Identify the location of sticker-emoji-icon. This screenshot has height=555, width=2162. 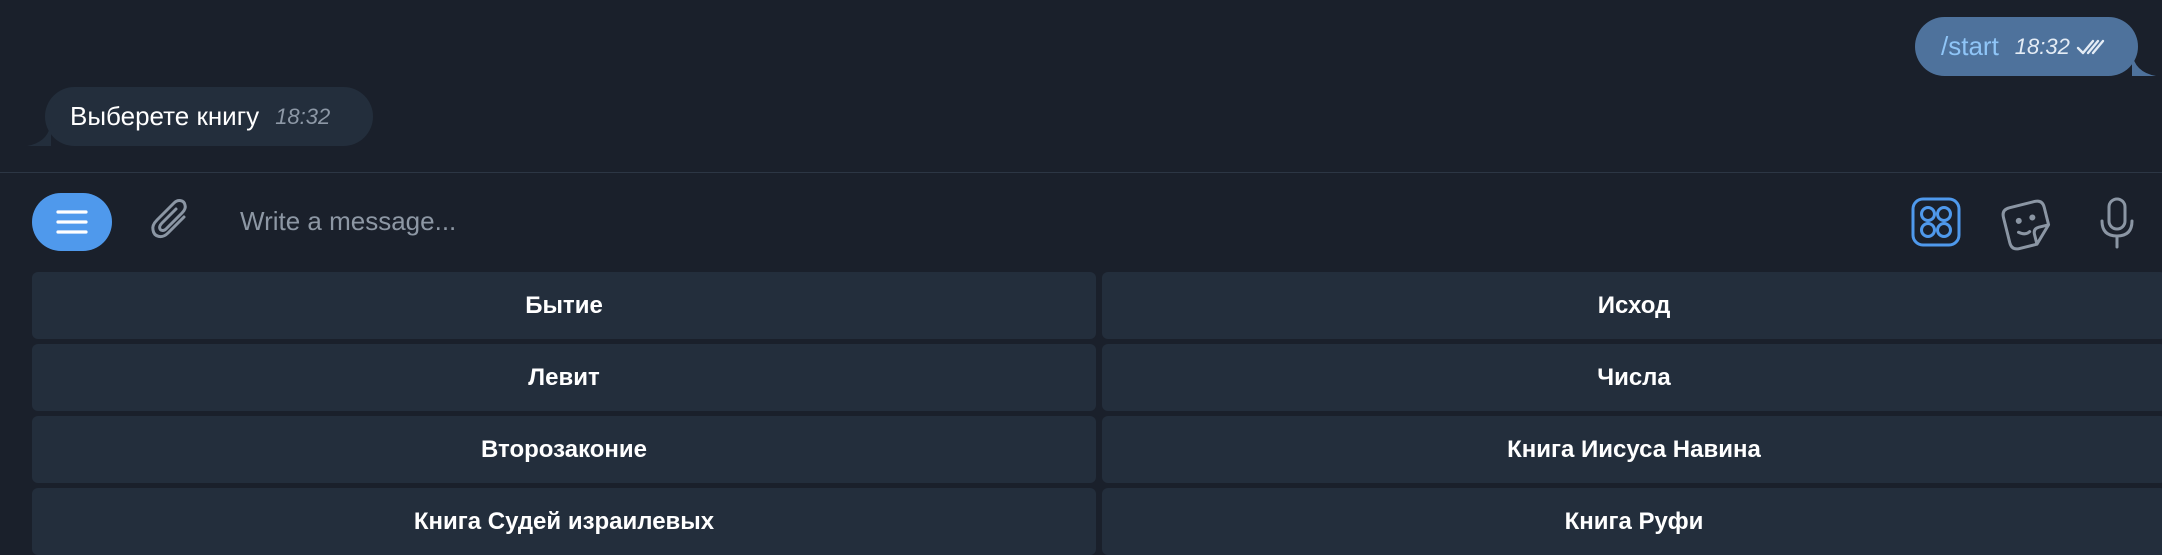
(2026, 225).